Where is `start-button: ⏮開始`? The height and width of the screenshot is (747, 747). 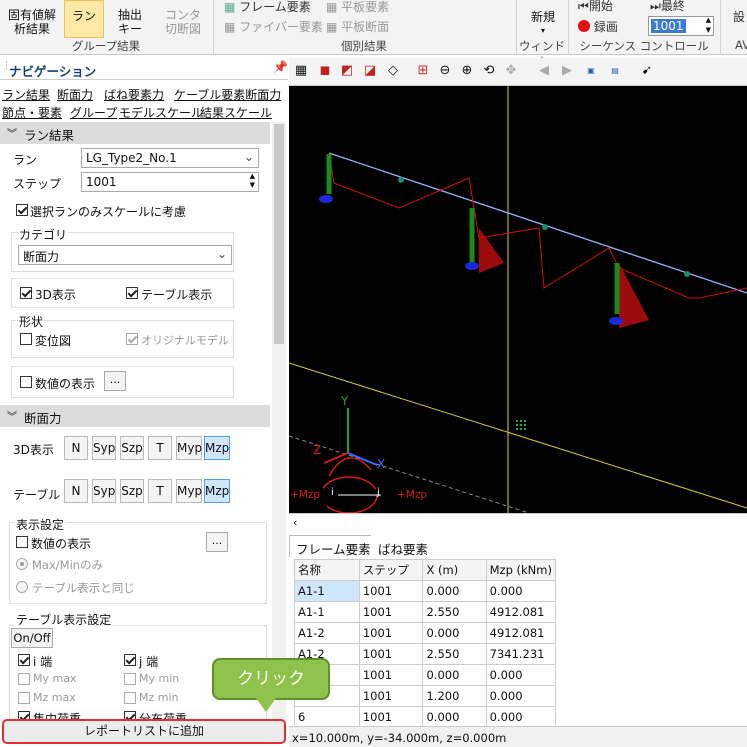
start-button: ⏮開始 is located at coordinates (595, 7).